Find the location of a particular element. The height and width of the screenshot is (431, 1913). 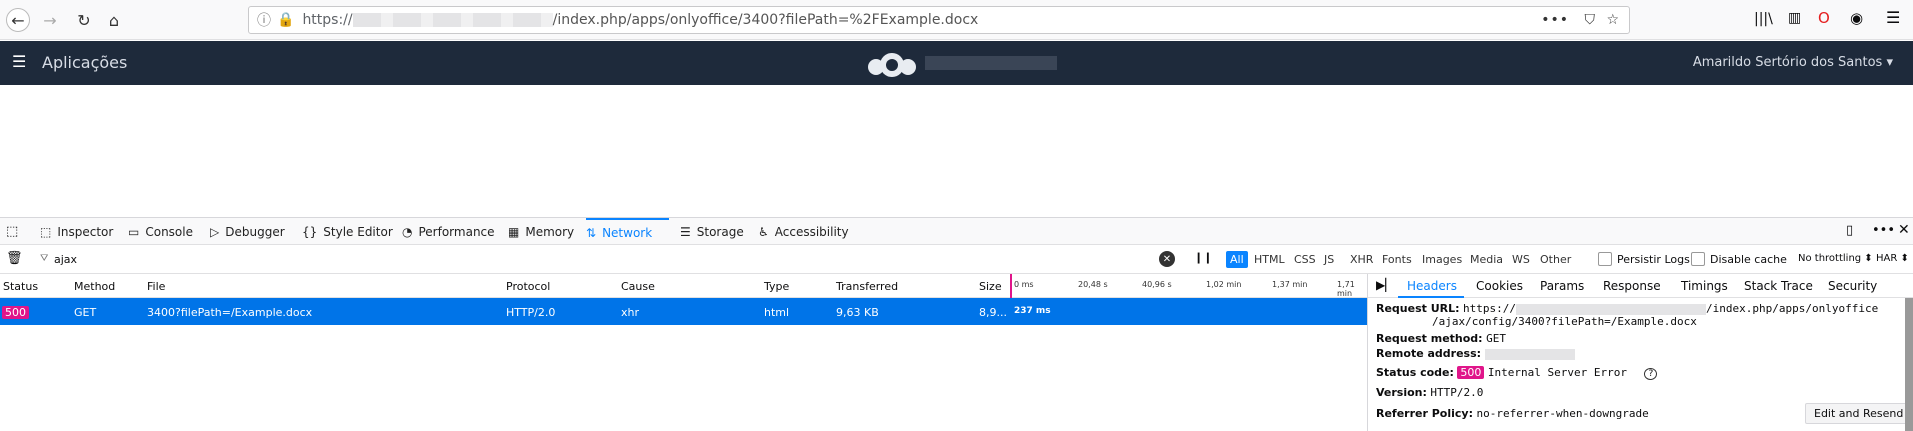

tab-params: Params is located at coordinates (1562, 286).